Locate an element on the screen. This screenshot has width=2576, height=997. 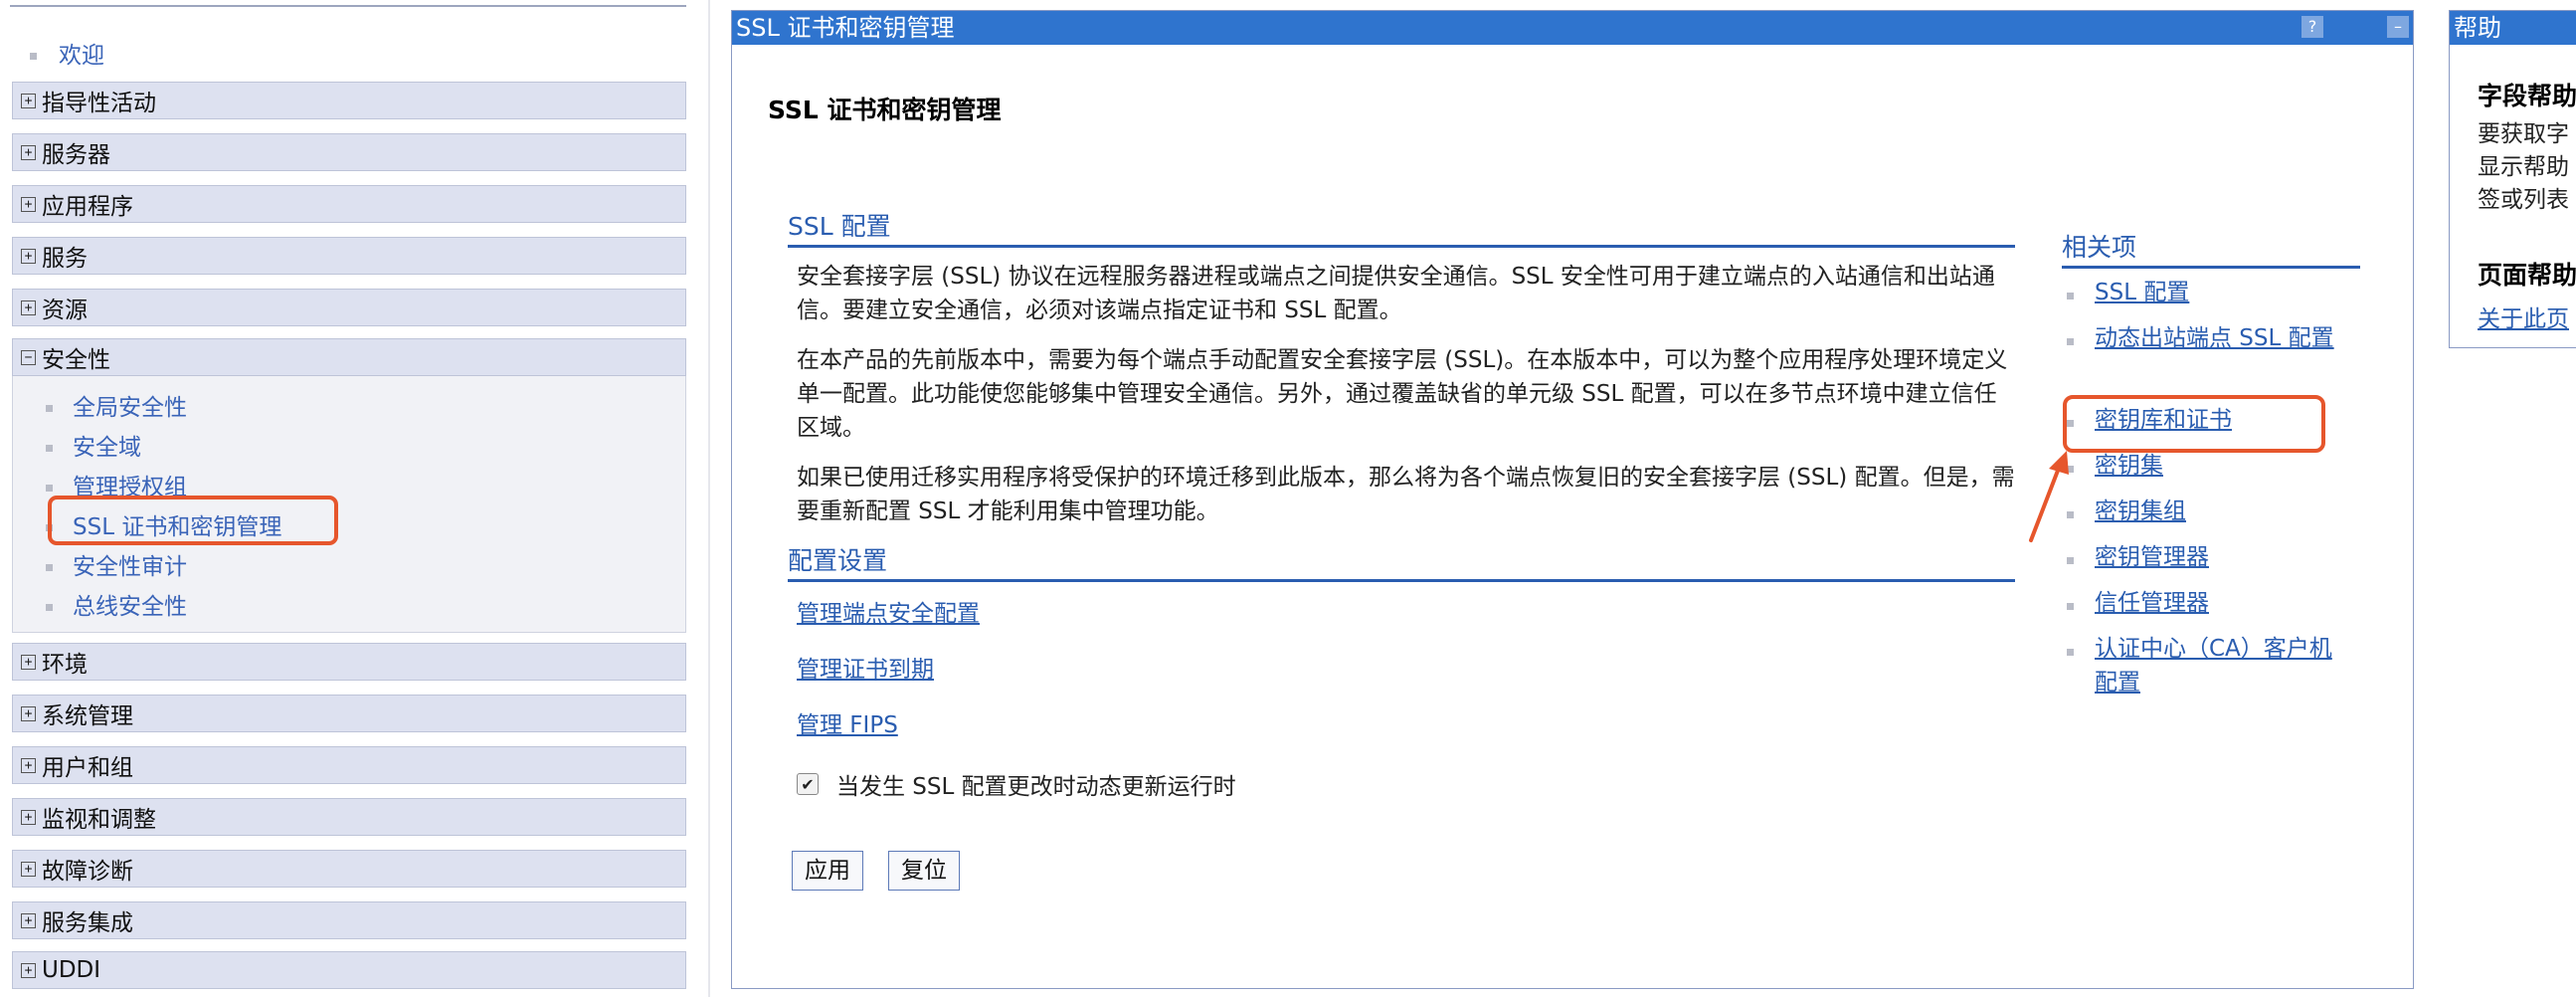
nav-section-services: + 服务 is located at coordinates (349, 256).